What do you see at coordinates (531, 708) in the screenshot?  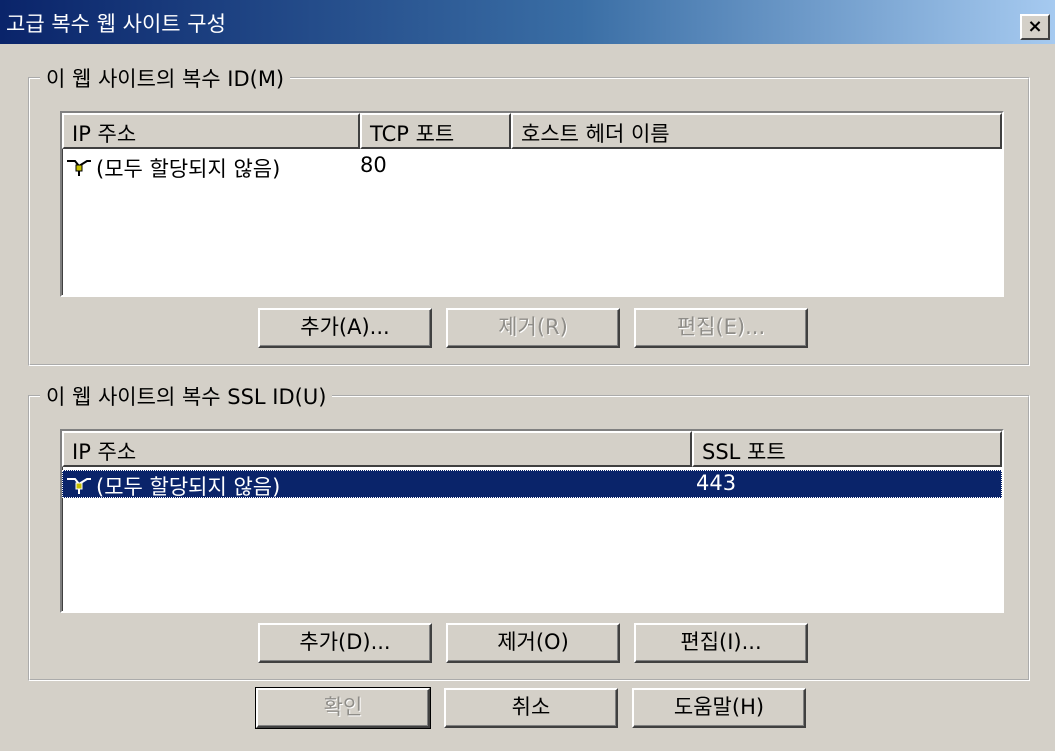 I see `cancel-button: 취소` at bounding box center [531, 708].